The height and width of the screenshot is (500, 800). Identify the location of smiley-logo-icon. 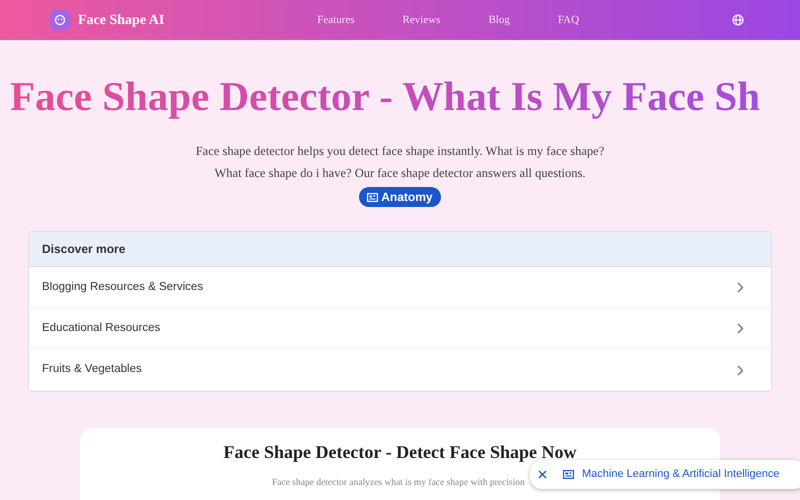
(60, 20).